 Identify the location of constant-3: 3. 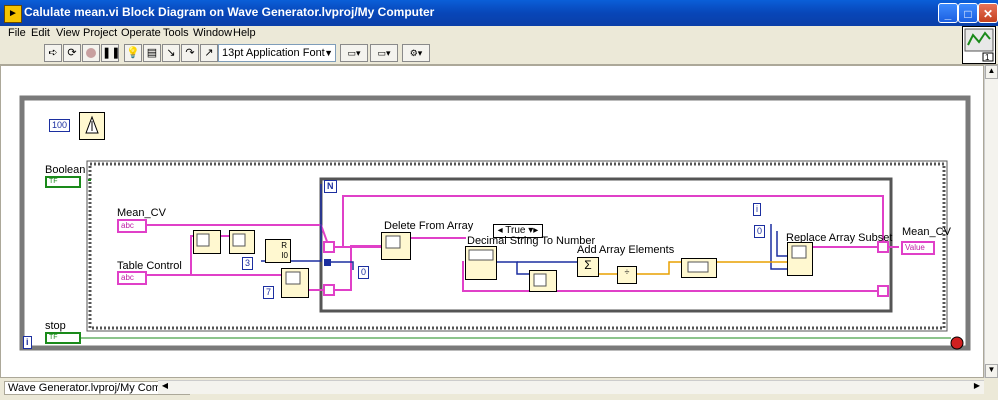
(248, 263).